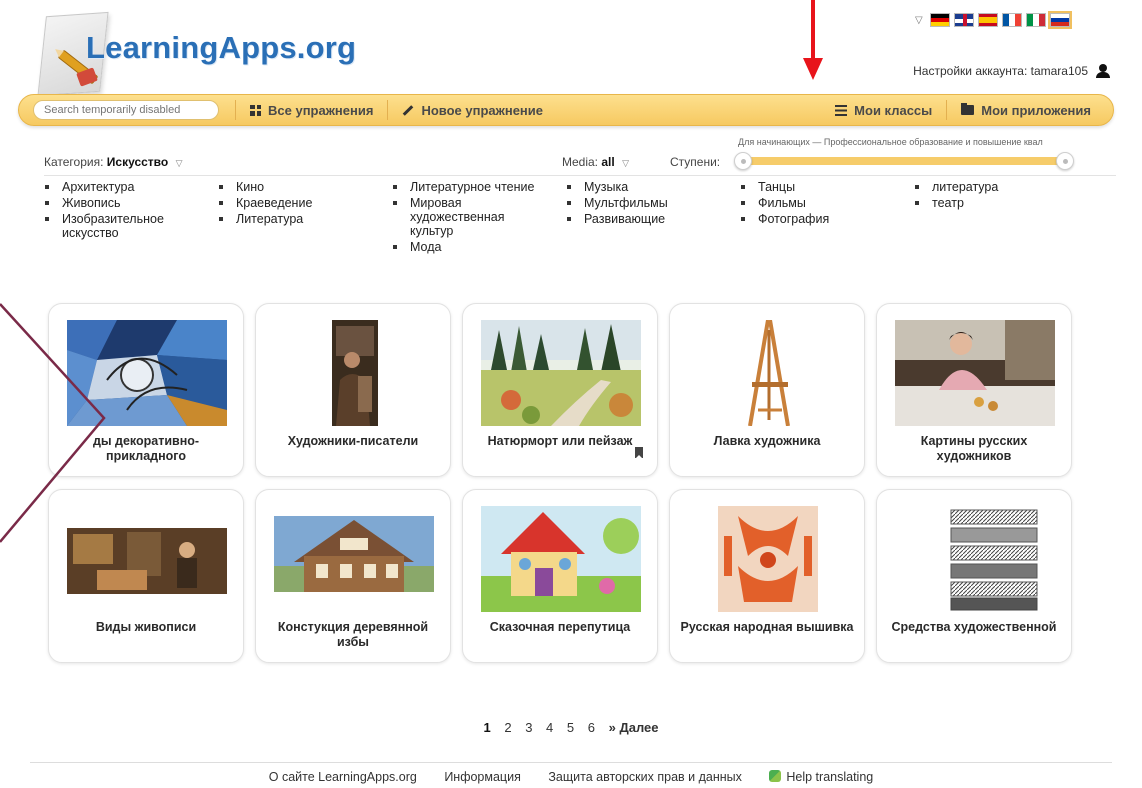  Describe the element at coordinates (634, 727) in the screenshot. I see `next-page-link: » Далее` at that location.